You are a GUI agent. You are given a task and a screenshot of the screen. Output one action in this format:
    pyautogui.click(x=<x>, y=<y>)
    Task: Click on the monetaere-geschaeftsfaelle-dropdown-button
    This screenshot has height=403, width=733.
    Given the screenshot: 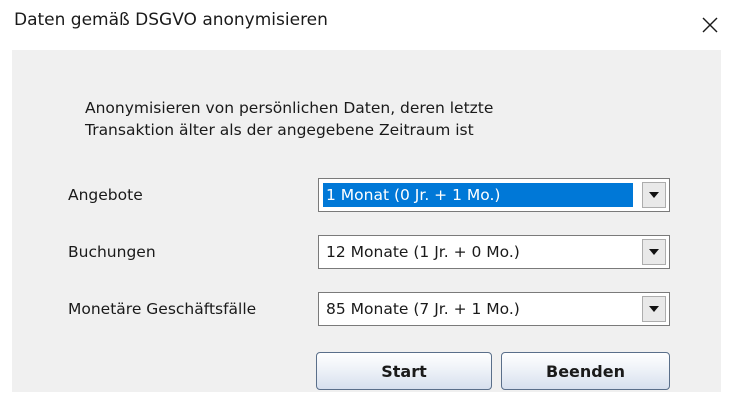 What is the action you would take?
    pyautogui.click(x=654, y=309)
    